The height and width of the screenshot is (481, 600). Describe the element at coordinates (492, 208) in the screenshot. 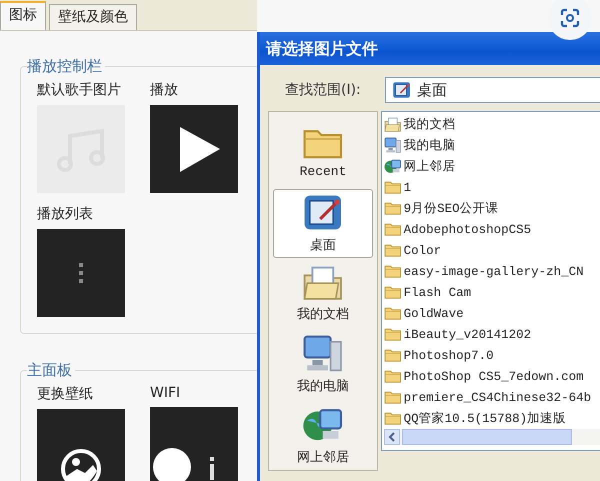

I see `file-item: 9月份SEO公开课` at that location.